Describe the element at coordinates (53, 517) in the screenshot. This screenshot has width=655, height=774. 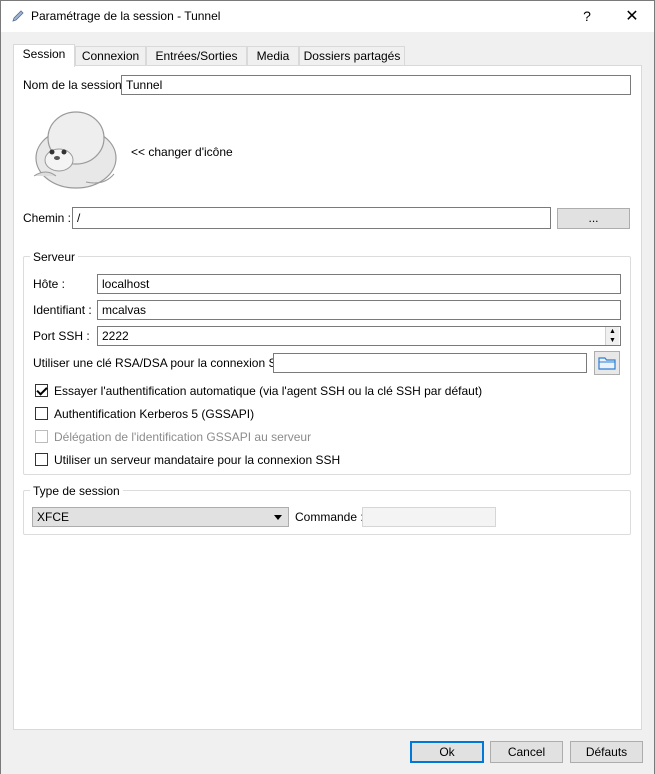
I see `session-type-value: XFCE` at that location.